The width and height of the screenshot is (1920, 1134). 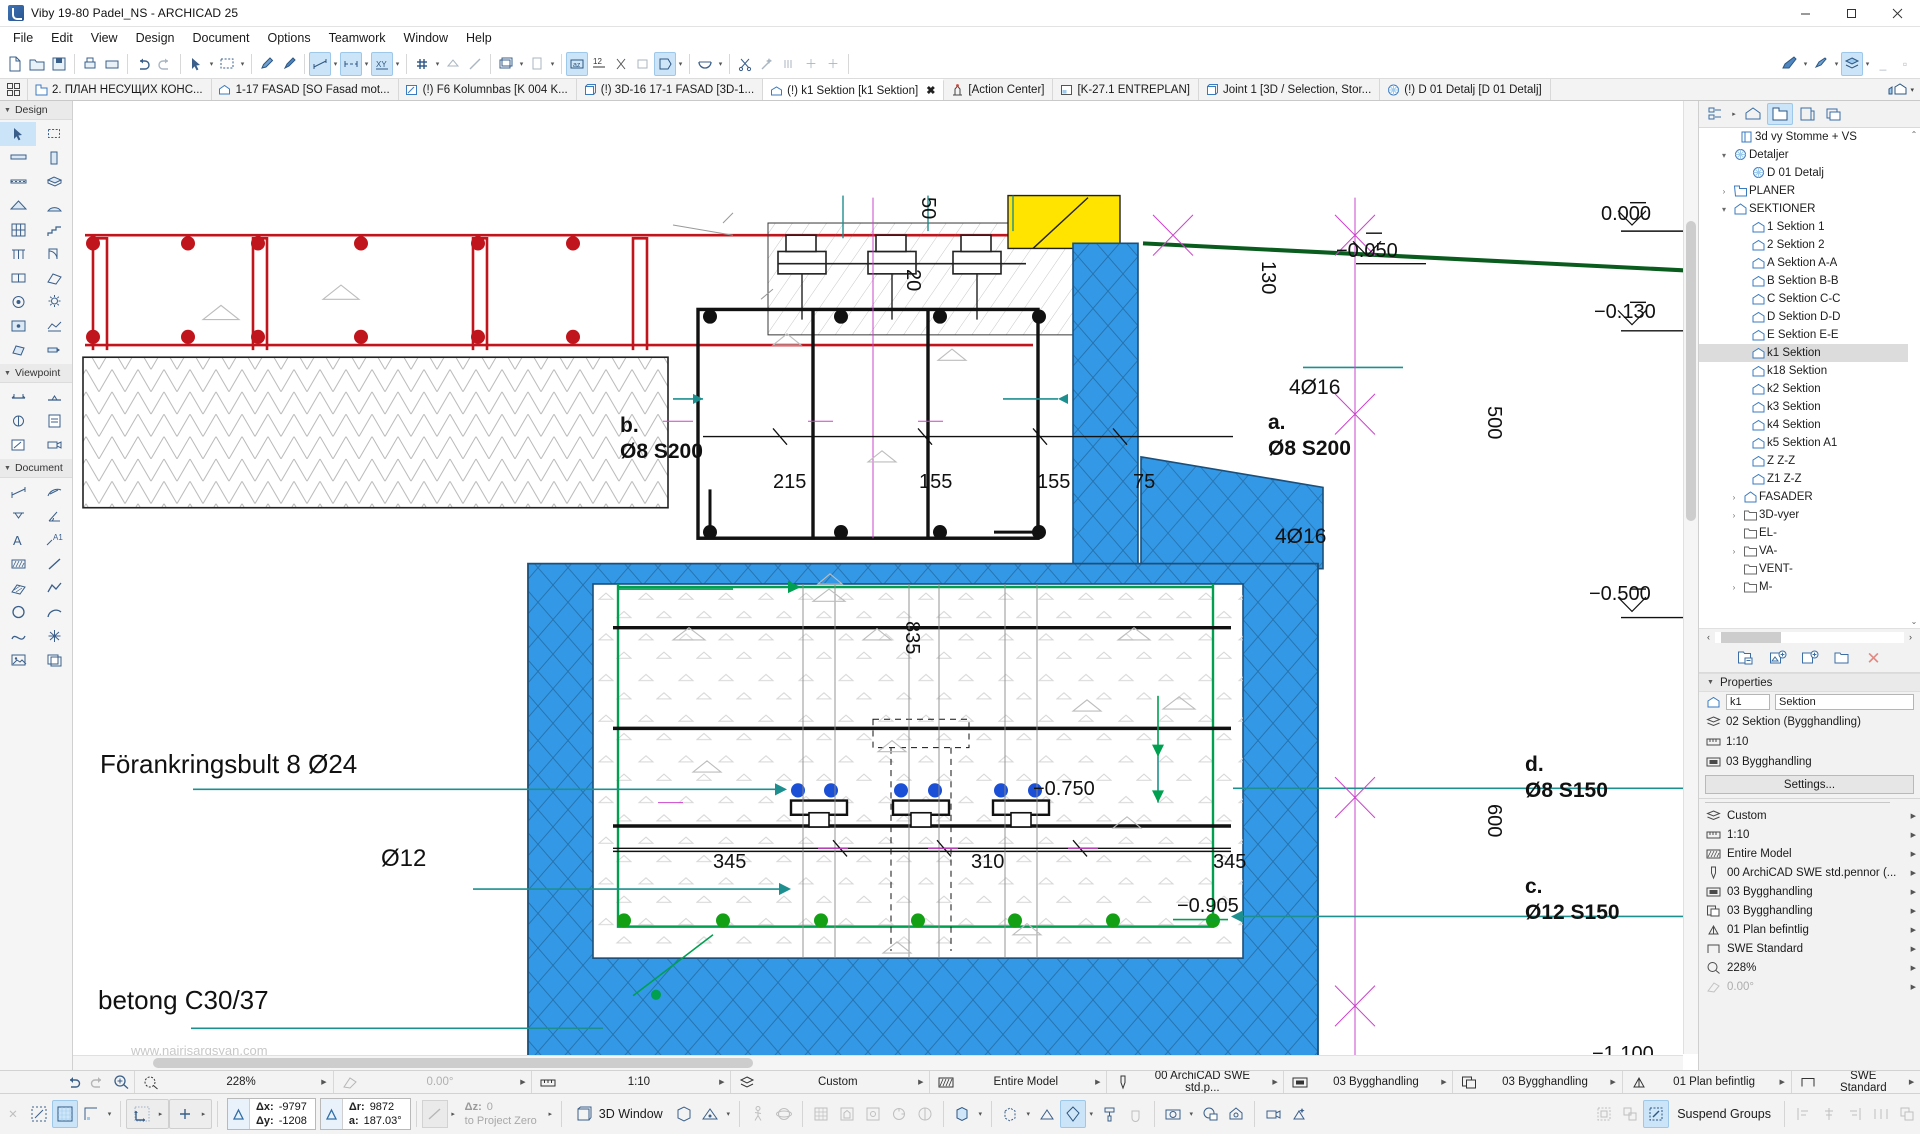 What do you see at coordinates (758, 1114) in the screenshot?
I see `walk-icon` at bounding box center [758, 1114].